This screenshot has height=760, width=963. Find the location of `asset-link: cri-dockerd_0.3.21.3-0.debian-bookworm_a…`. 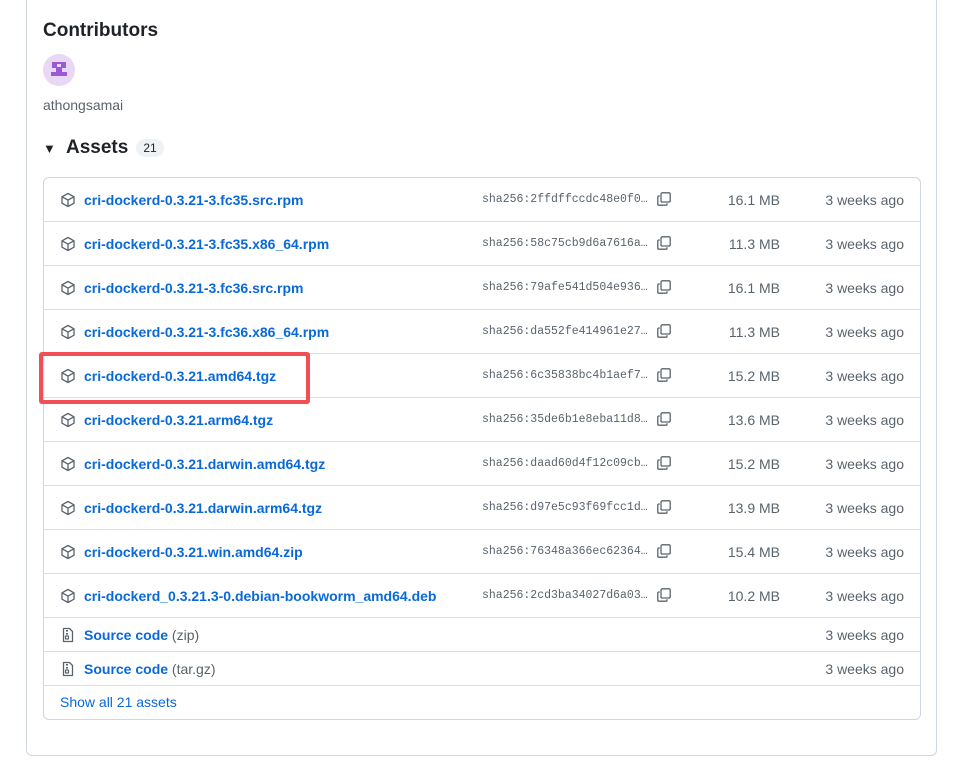

asset-link: cri-dockerd_0.3.21.3-0.debian-bookworm_a… is located at coordinates (260, 596).